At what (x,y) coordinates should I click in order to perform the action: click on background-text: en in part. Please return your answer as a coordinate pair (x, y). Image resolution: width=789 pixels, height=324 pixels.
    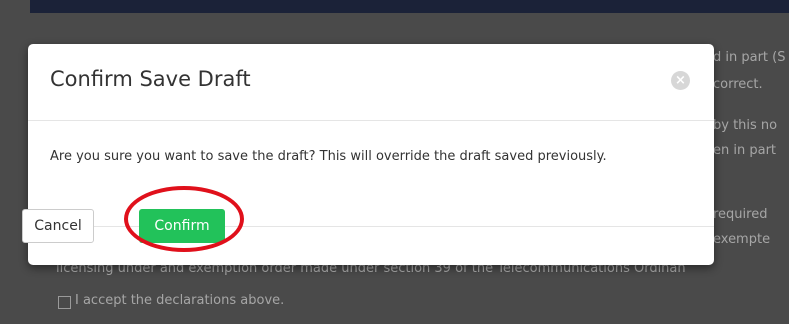
    Looking at the image, I should click on (745, 150).